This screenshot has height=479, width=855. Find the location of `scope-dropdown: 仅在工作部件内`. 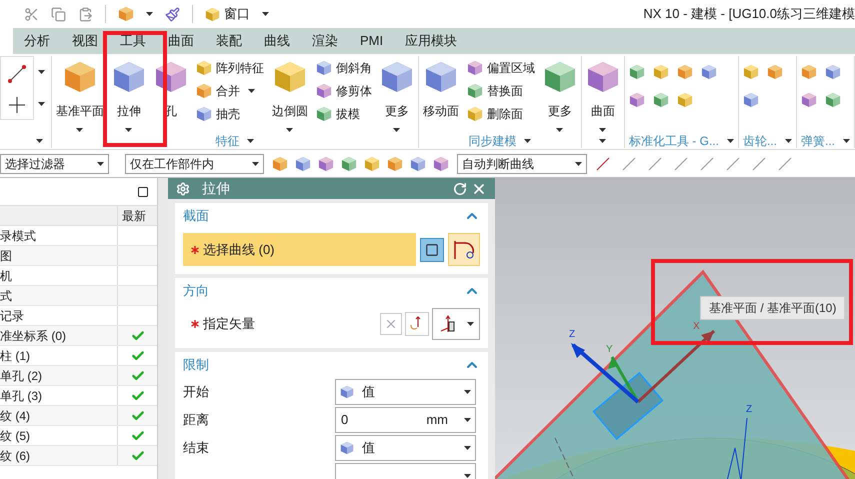

scope-dropdown: 仅在工作部件内 is located at coordinates (194, 164).